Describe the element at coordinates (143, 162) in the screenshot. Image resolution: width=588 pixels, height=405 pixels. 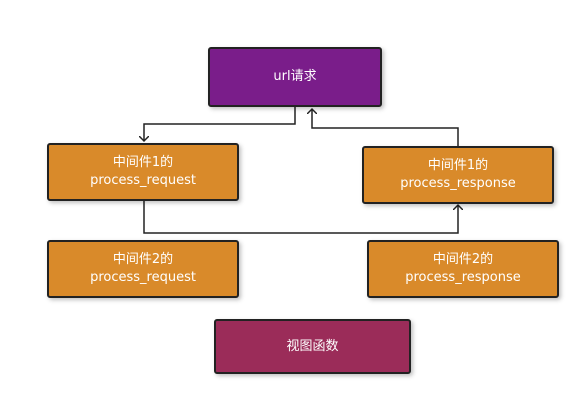
I see `mw1-request-line1: 中间件1的` at that location.